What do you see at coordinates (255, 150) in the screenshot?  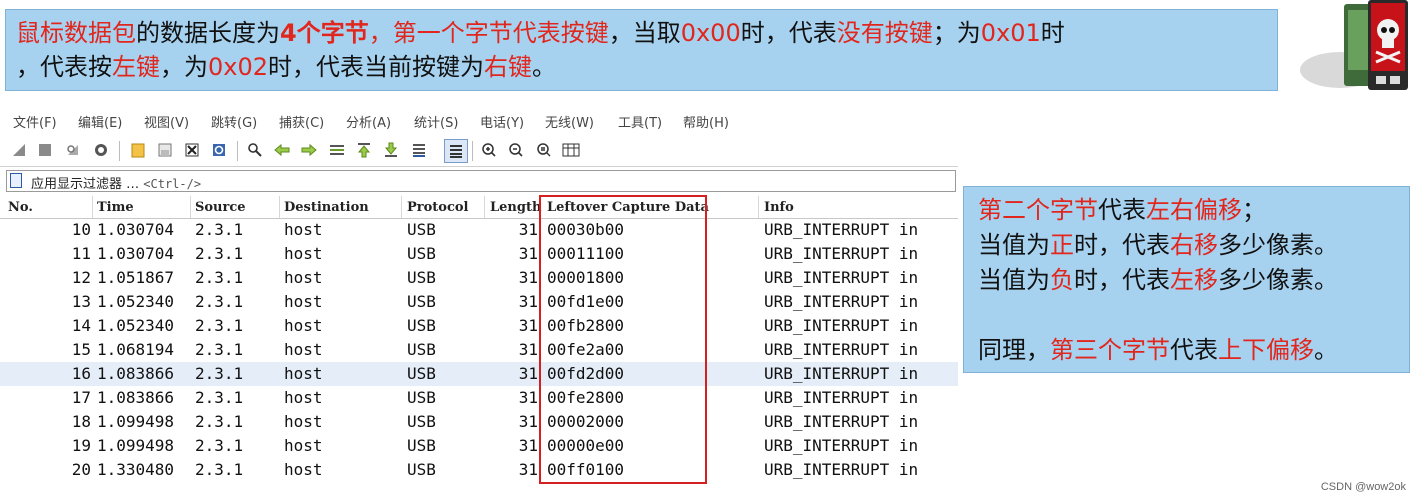 I see `find-icon` at bounding box center [255, 150].